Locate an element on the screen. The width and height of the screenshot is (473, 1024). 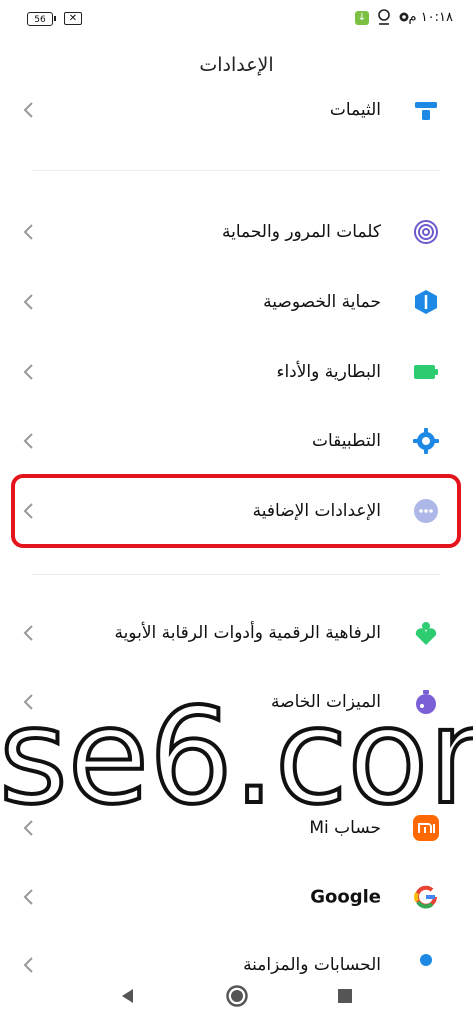
no-sim-icon: ✕ is located at coordinates (73, 18).